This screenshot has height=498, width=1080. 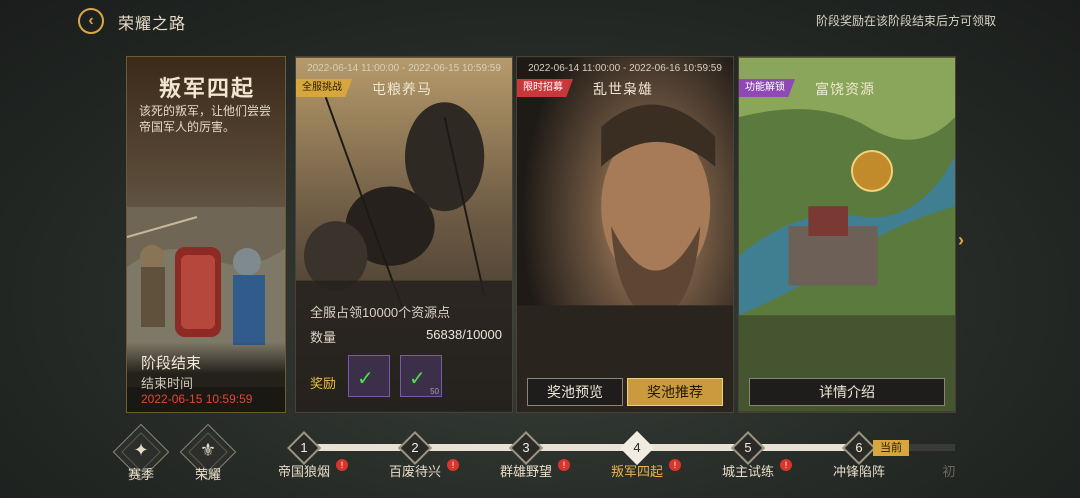 I want to click on reward-item: ✓ 50, so click(x=421, y=376).